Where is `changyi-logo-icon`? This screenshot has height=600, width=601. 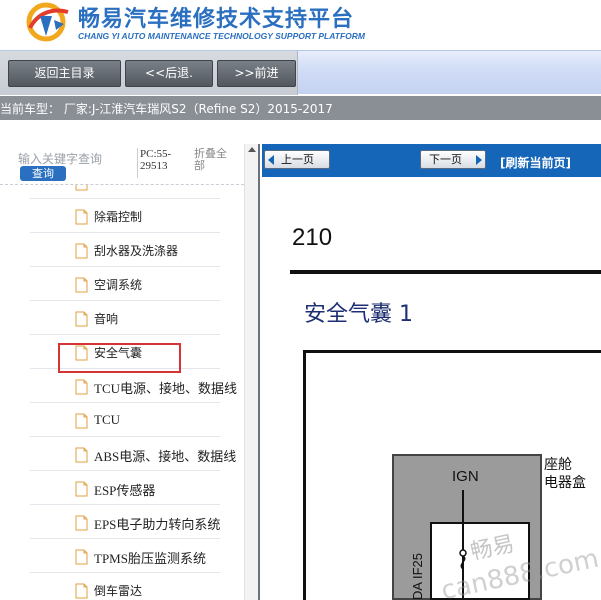
changyi-logo-icon is located at coordinates (47, 22).